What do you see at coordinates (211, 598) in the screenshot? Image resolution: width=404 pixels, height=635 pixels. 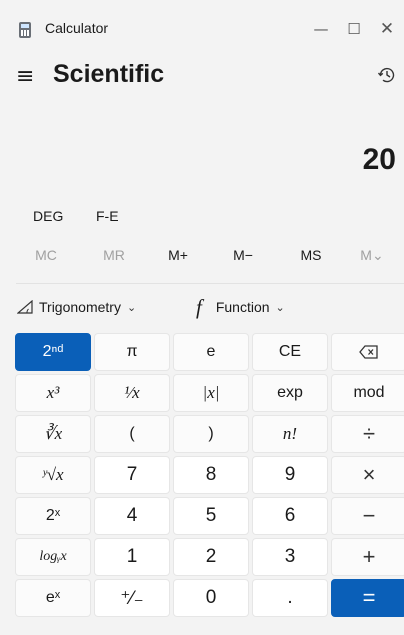 I see `digit-0-button: 0` at bounding box center [211, 598].